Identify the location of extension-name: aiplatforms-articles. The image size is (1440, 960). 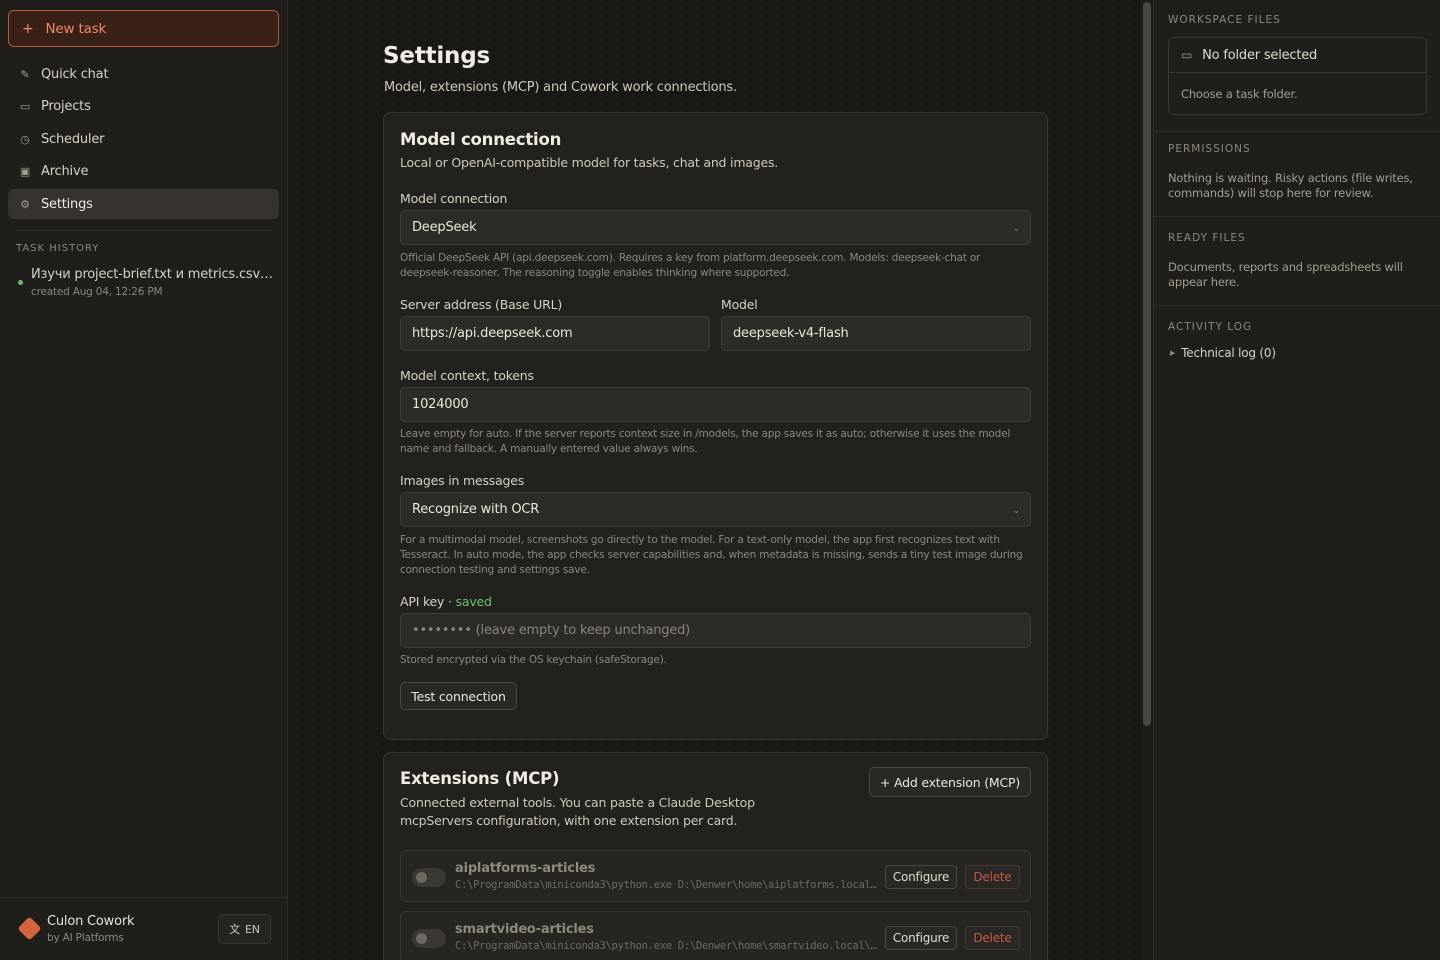
(525, 868).